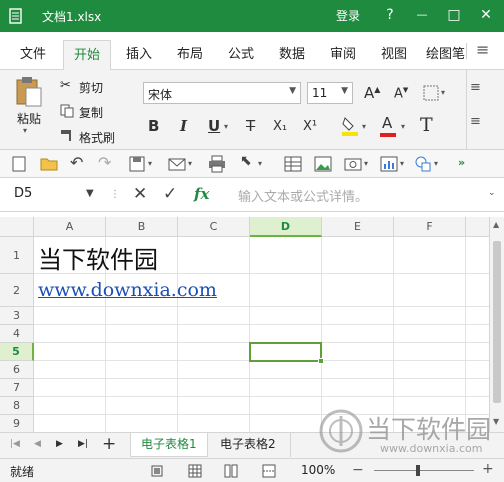 Image resolution: width=504 pixels, height=482 pixels. What do you see at coordinates (79, 162) in the screenshot?
I see `undo-icon: ↶` at bounding box center [79, 162].